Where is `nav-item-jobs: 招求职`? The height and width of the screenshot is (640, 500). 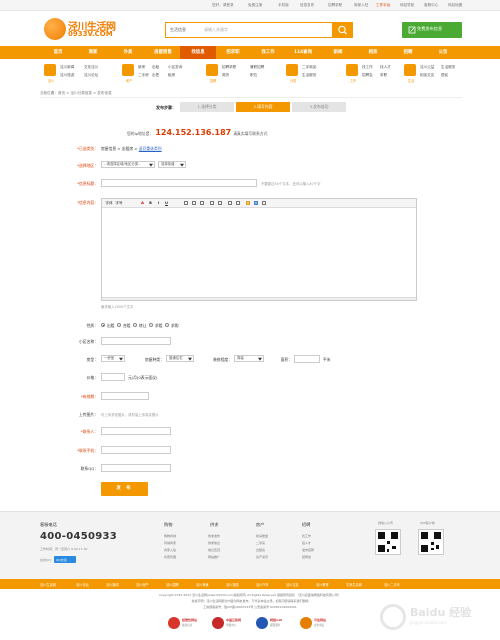 nav-item-jobs: 招求职 is located at coordinates (233, 52).